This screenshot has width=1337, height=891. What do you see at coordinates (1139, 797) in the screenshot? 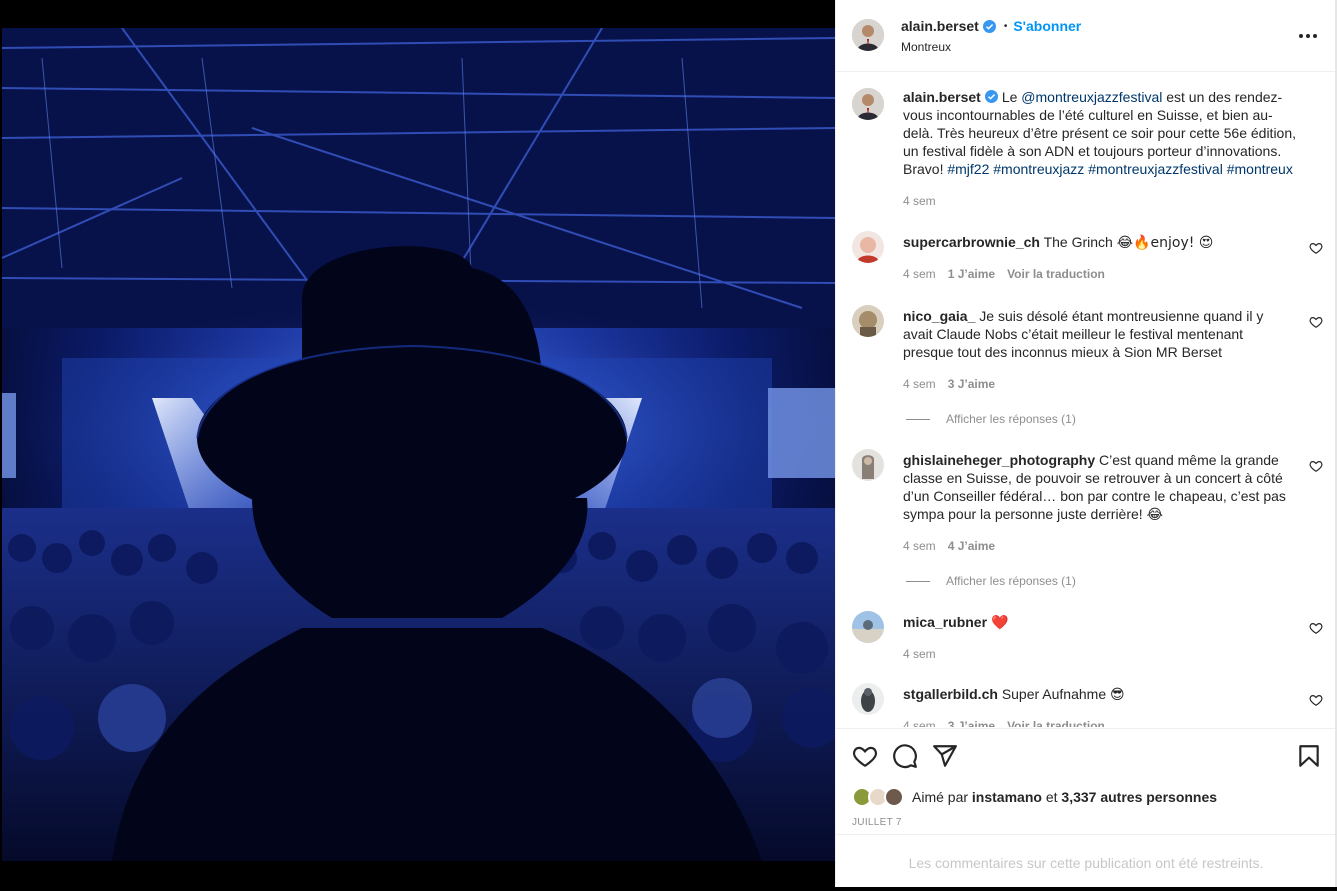
I see `likes-others-count: 3,337 autres personnes` at bounding box center [1139, 797].